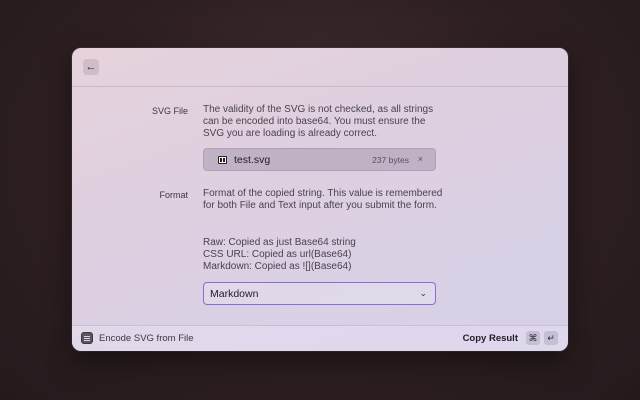  I want to click on arrow-left-icon: ←, so click(91, 66).